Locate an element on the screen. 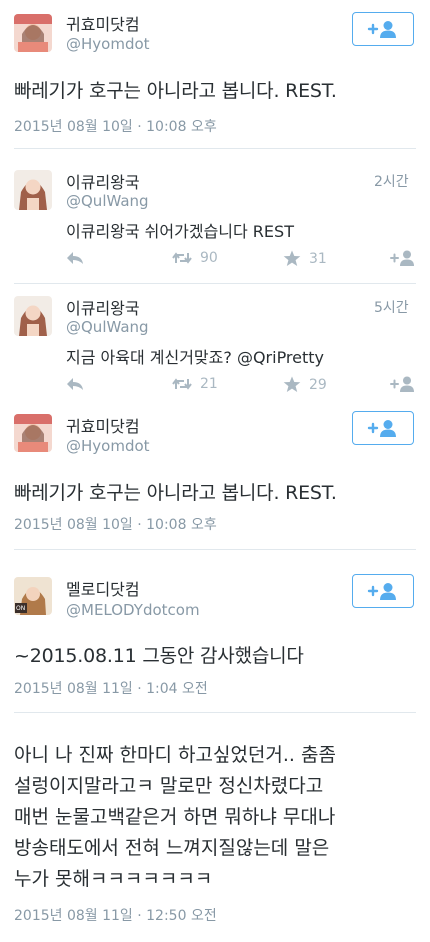  favorite-button: 31 is located at coordinates (305, 258).